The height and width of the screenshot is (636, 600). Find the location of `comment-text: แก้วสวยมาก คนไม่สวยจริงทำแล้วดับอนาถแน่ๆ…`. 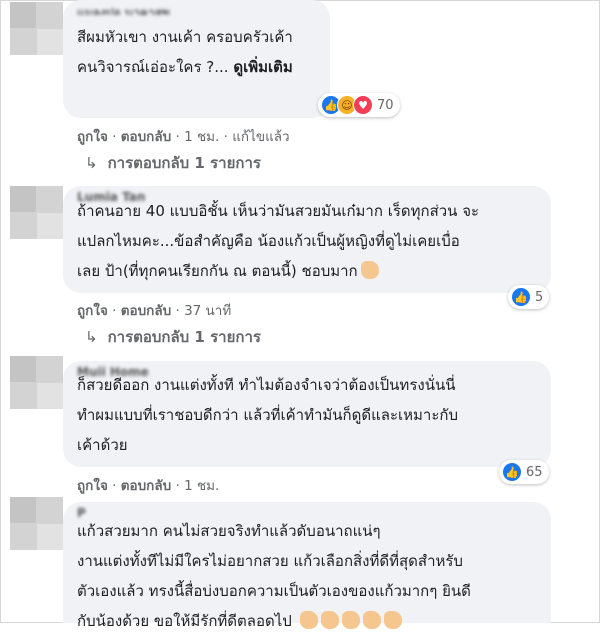

comment-text: แก้วสวยมาก คนไม่สวยจริงทำแล้วดับอนาถแน่ๆ… is located at coordinates (307, 576).